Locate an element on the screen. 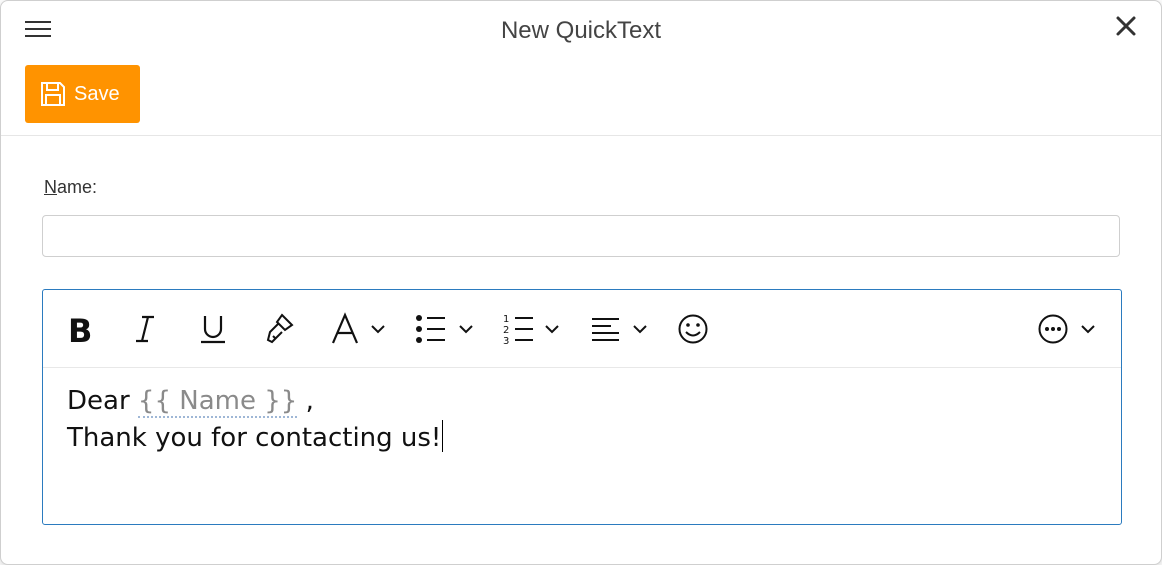 This screenshot has width=1162, height=565. numbered-list-icon: 123 is located at coordinates (519, 329).